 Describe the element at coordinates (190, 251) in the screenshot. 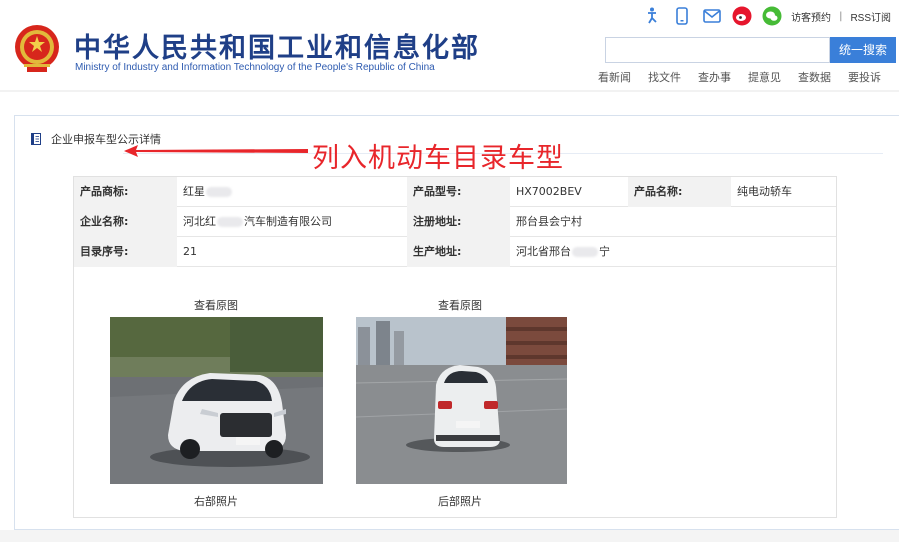

I see `catalog-number-value: 21` at that location.